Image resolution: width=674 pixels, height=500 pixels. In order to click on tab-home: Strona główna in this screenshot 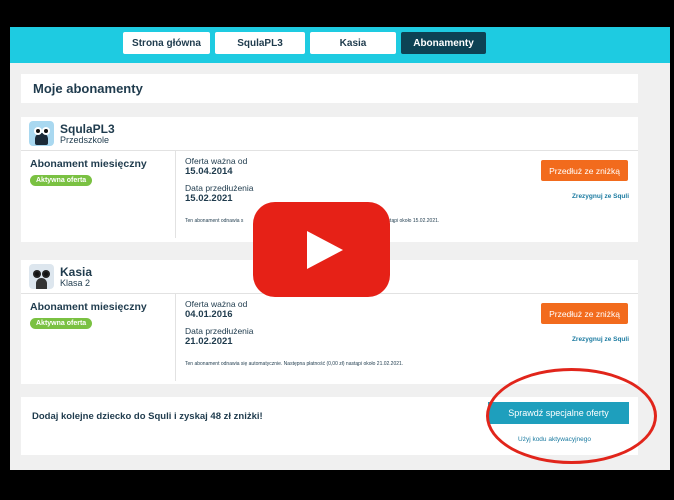, I will do `click(166, 43)`.